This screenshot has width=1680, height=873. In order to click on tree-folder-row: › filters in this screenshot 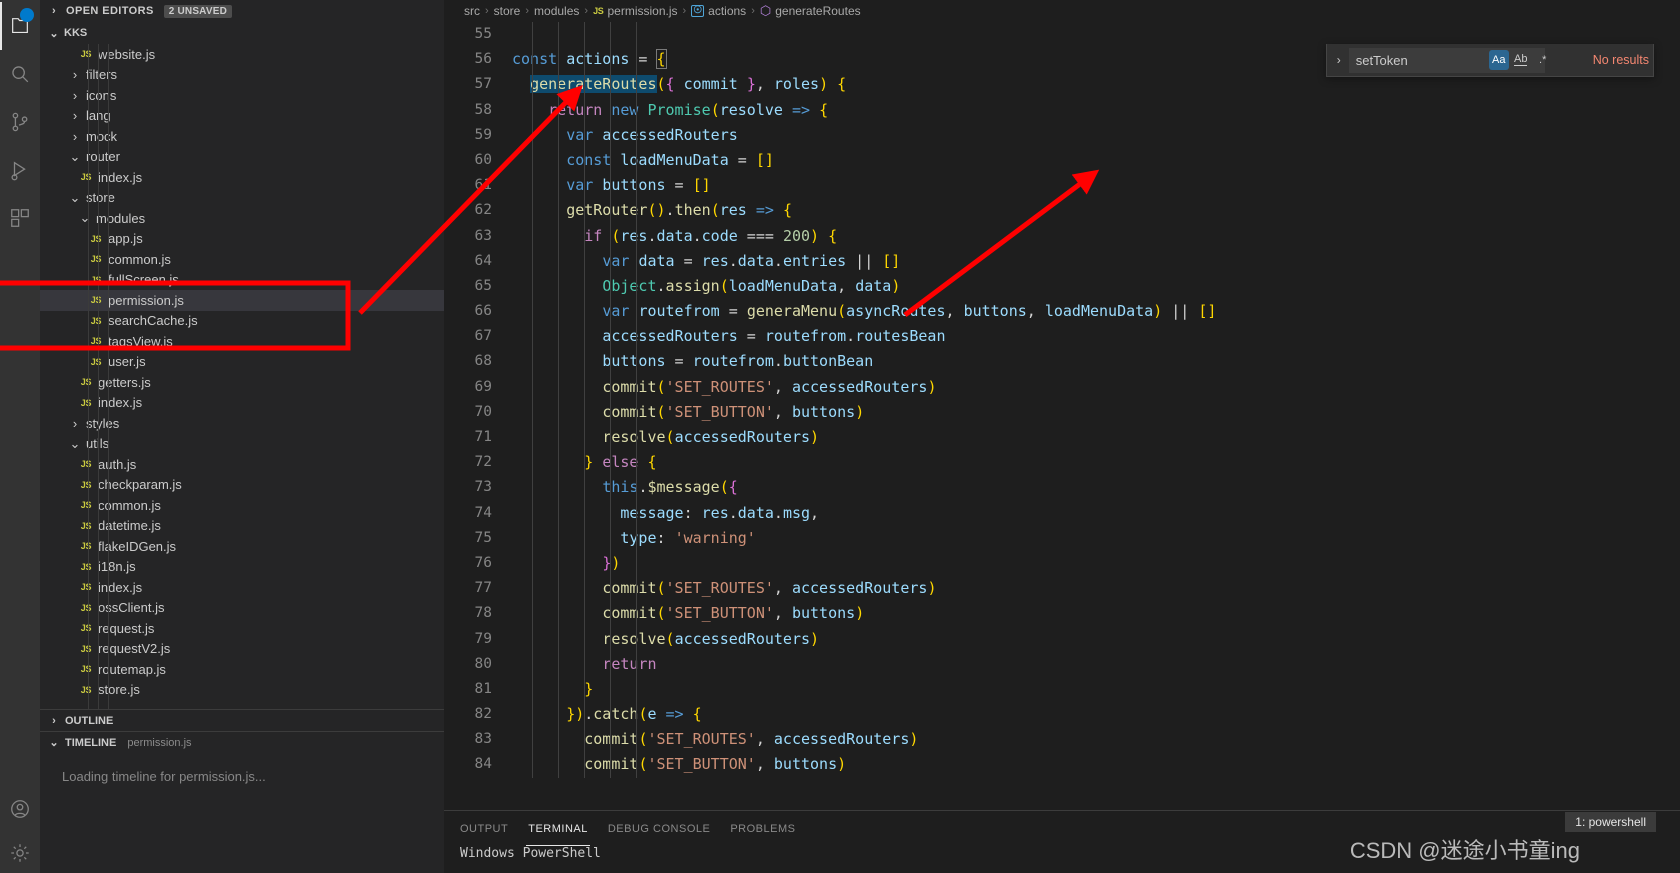, I will do `click(242, 75)`.